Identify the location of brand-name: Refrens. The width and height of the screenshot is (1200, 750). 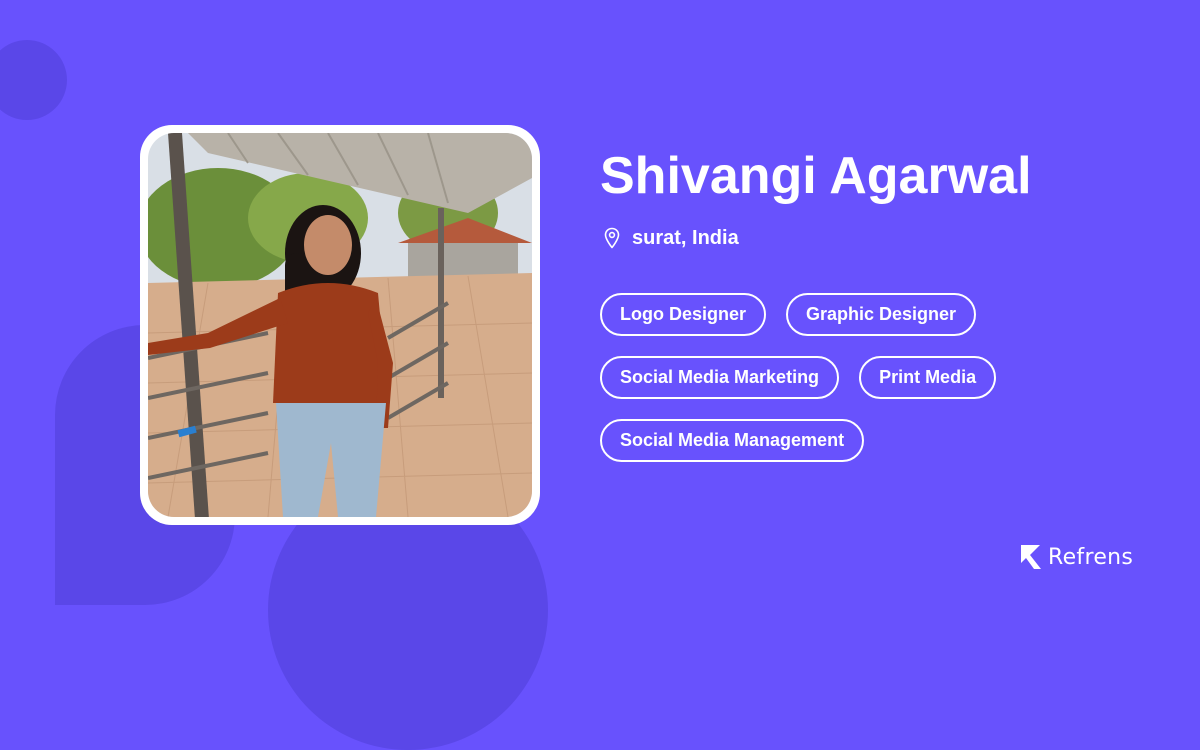
(1091, 557).